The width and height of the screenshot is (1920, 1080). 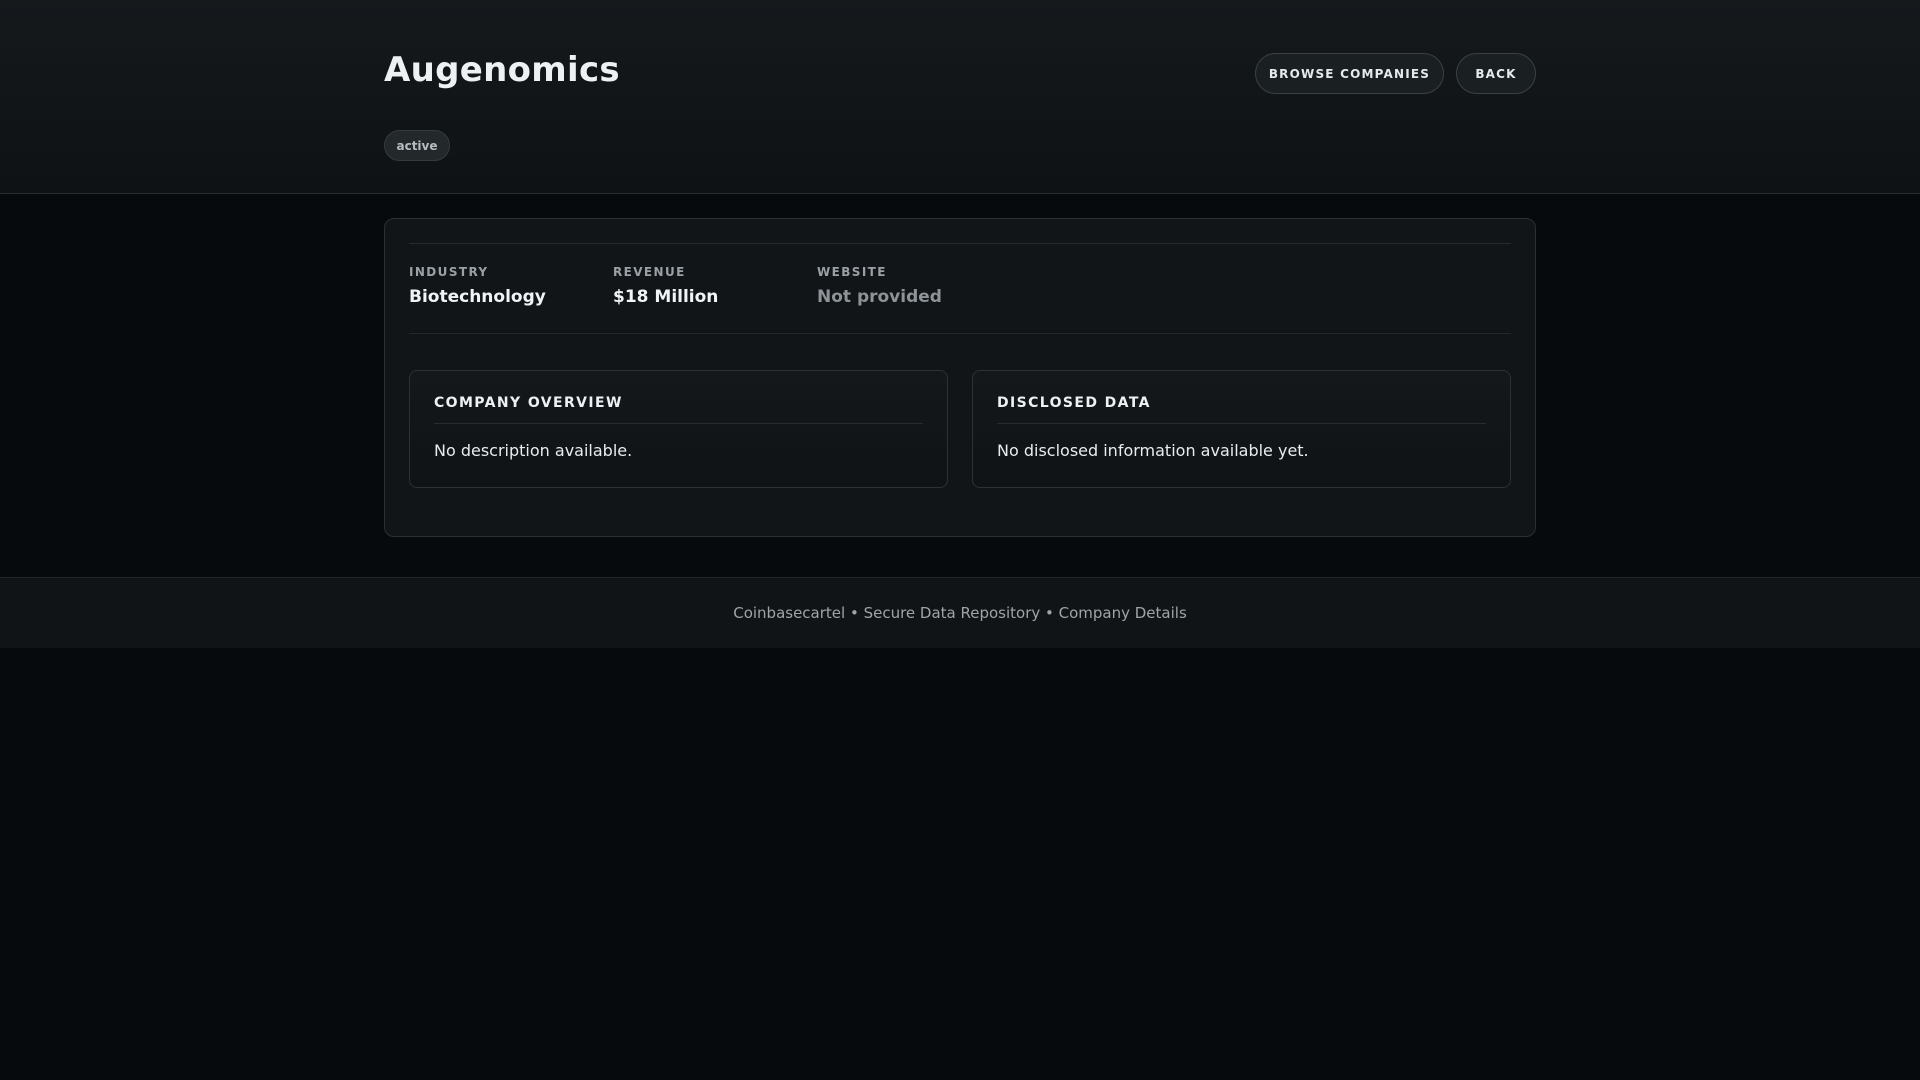 What do you see at coordinates (1153, 450) in the screenshot?
I see `disclosed-data-text: No disclosed information available yet.` at bounding box center [1153, 450].